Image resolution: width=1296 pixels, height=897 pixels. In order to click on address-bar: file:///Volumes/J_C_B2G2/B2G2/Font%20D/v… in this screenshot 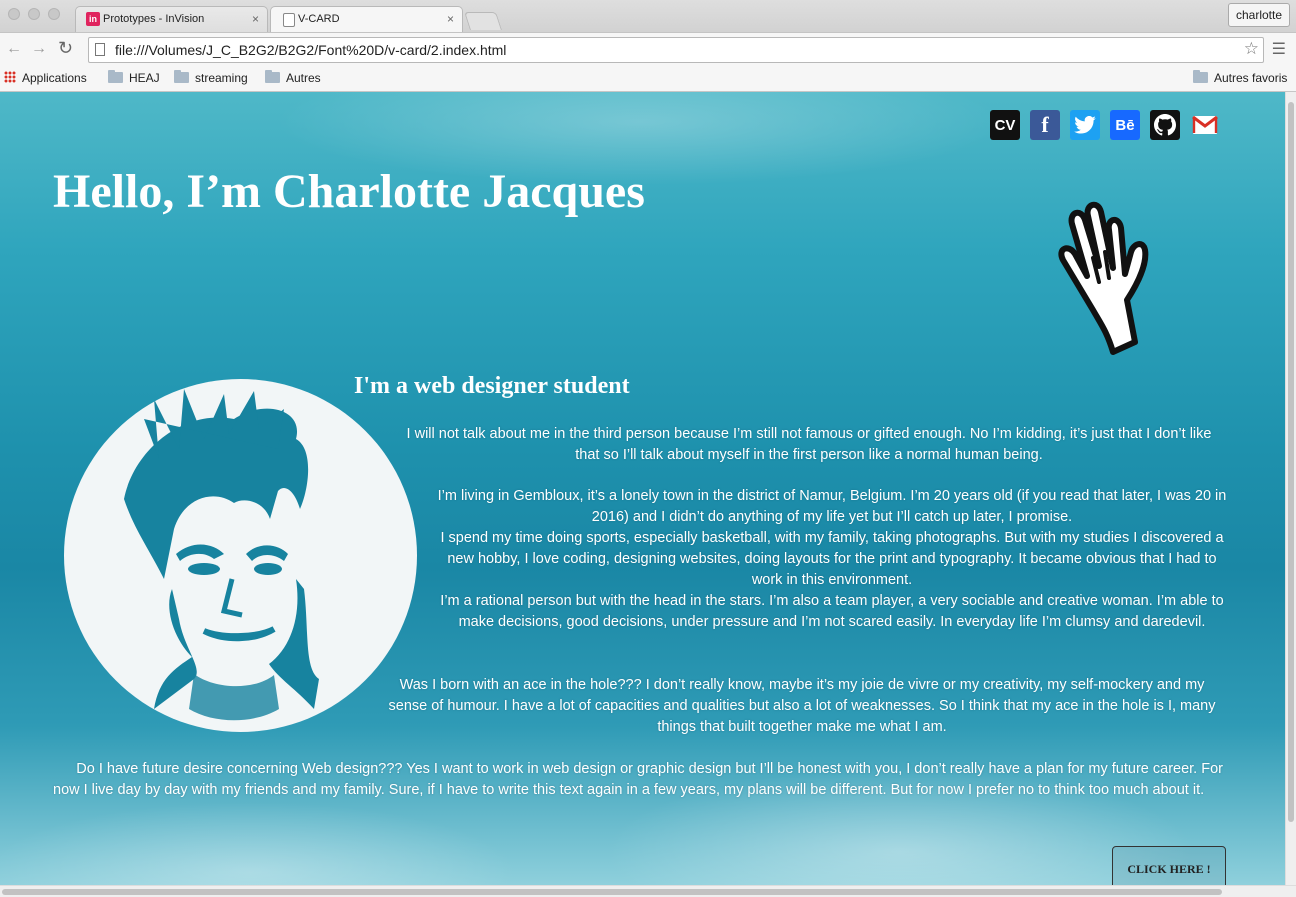, I will do `click(676, 50)`.